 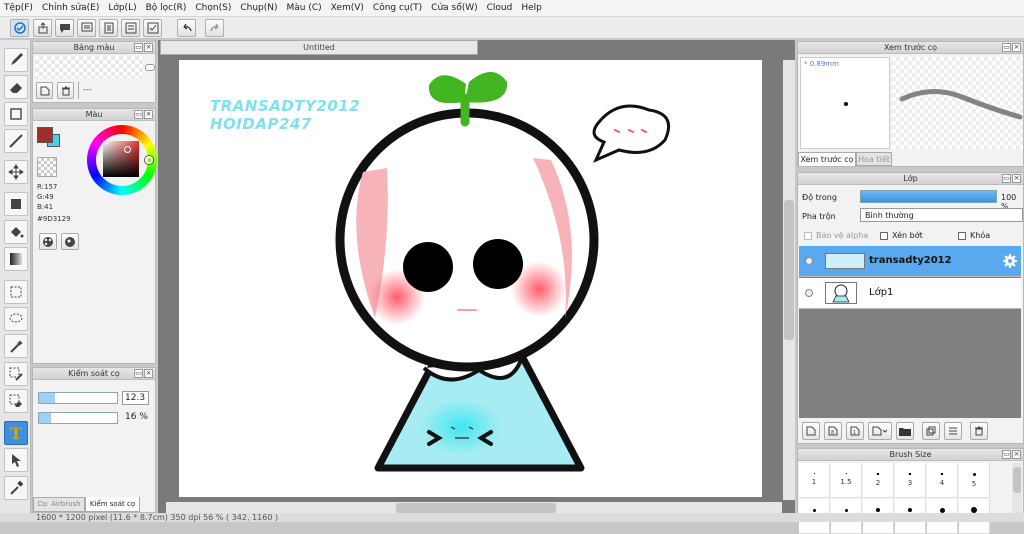 I want to click on delete-layer-button, so click(x=979, y=431).